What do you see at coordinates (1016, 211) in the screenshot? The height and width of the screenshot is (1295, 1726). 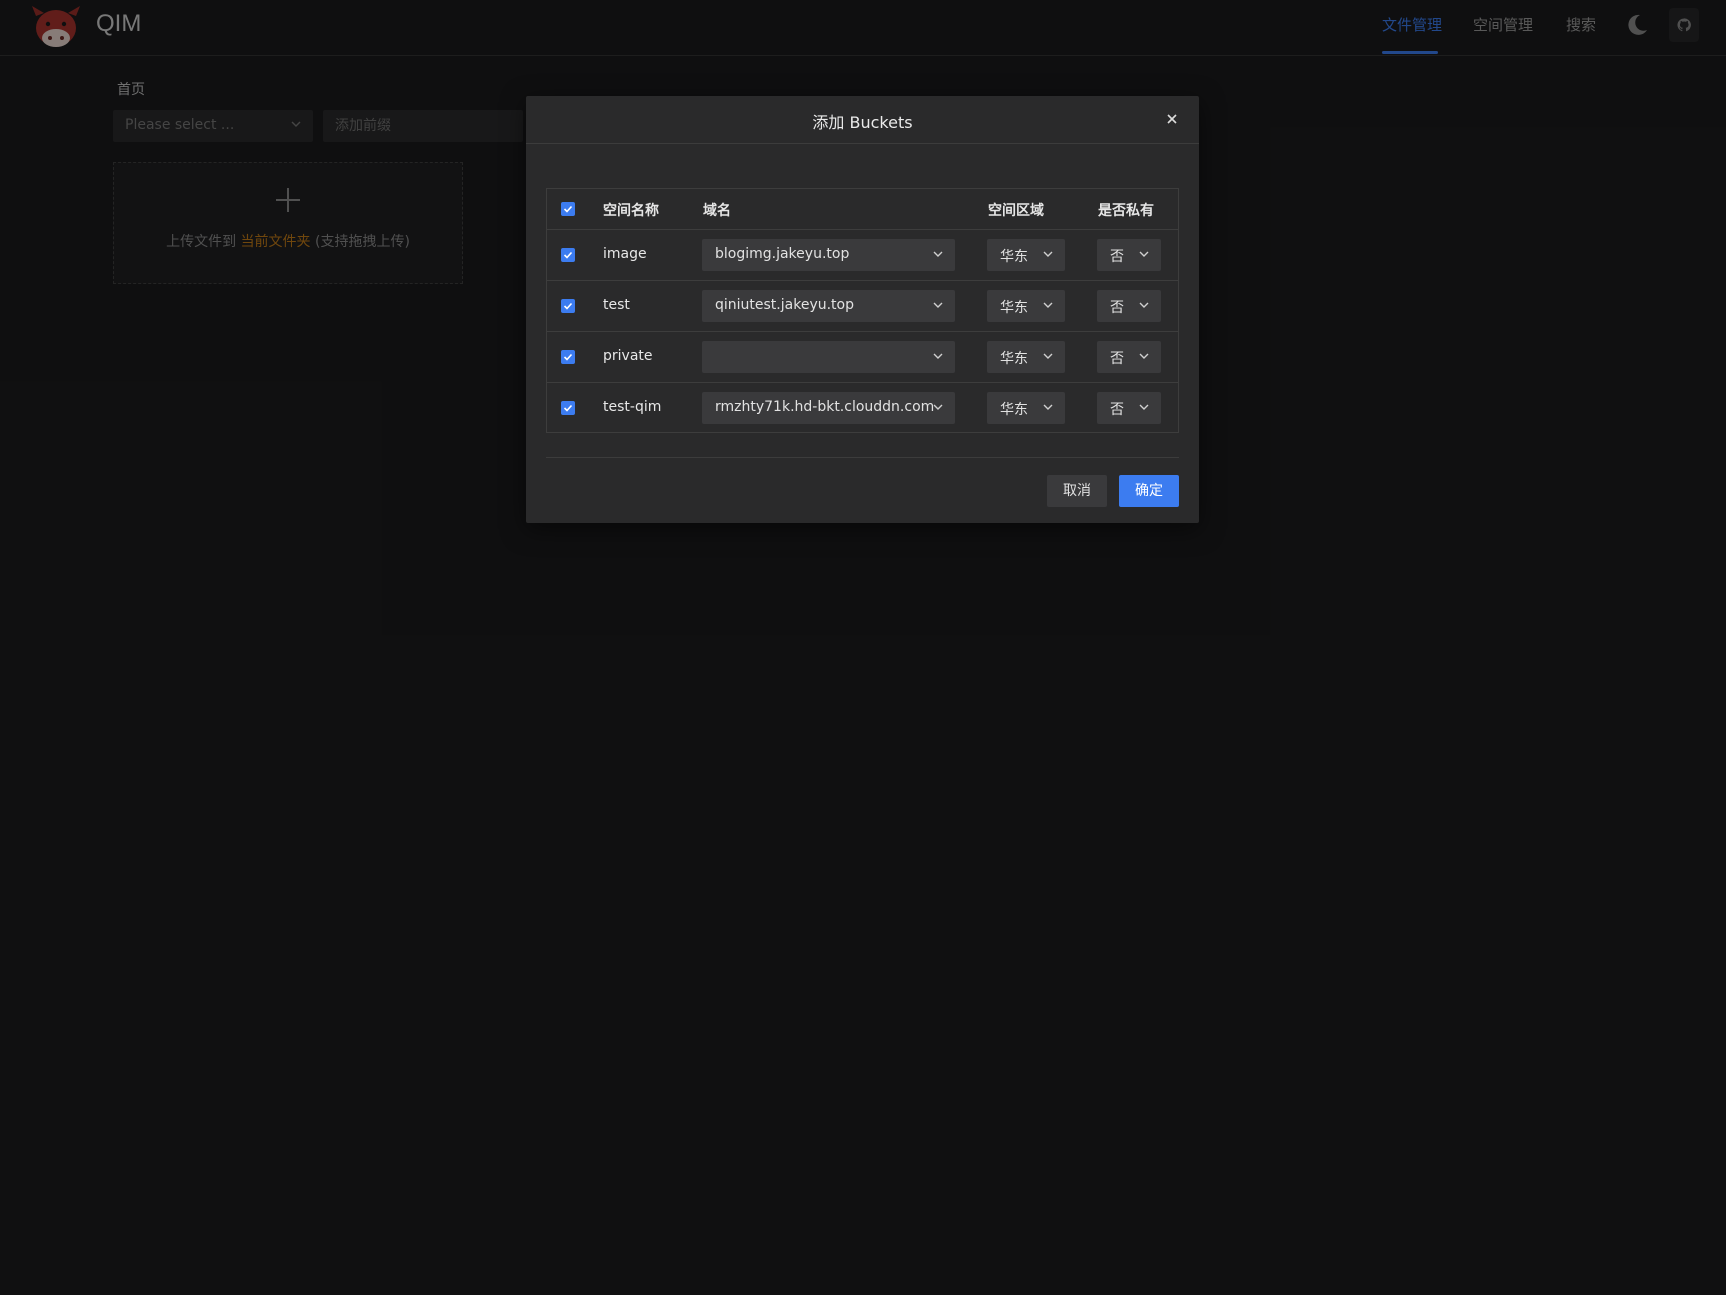 I see `column-header-region: 空间区域` at bounding box center [1016, 211].